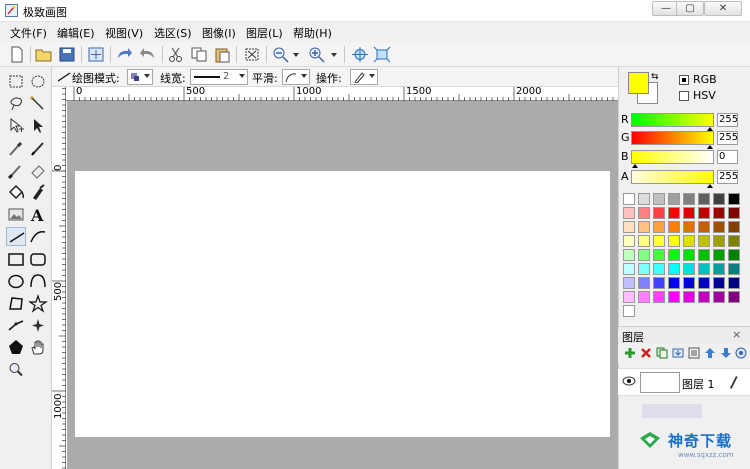  Describe the element at coordinates (672, 159) in the screenshot. I see `channel-slider-b` at that location.